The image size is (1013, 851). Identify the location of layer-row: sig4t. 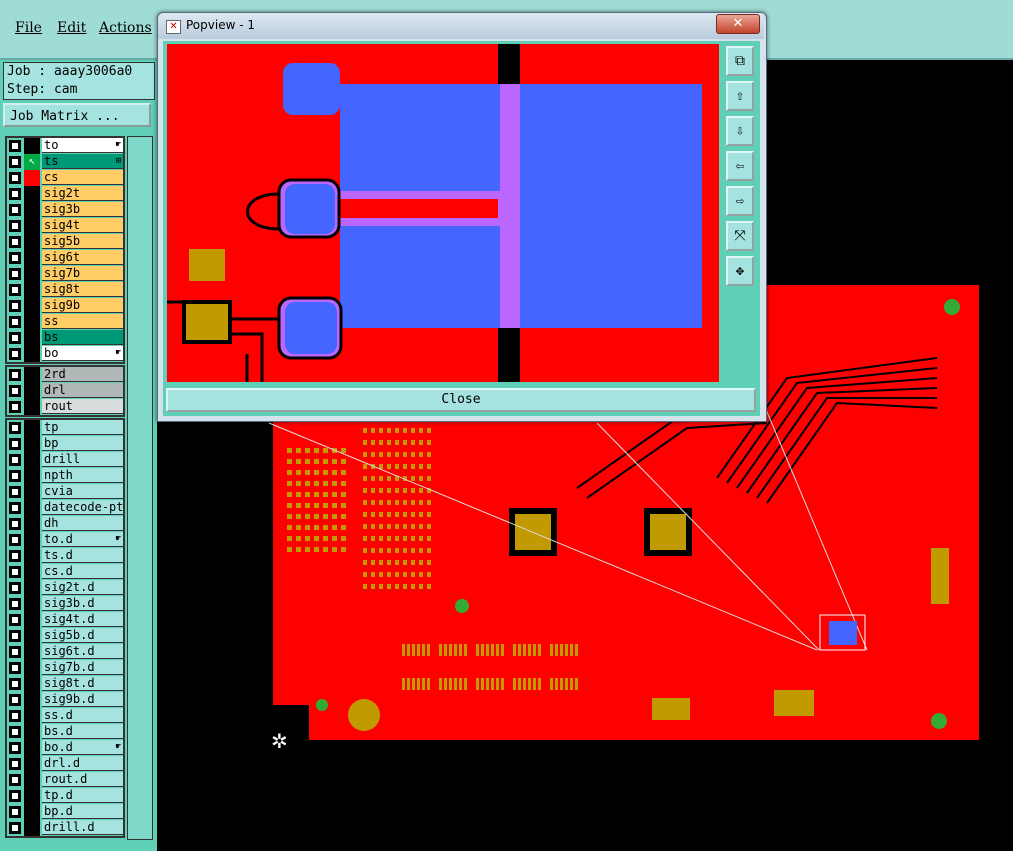
(65, 226).